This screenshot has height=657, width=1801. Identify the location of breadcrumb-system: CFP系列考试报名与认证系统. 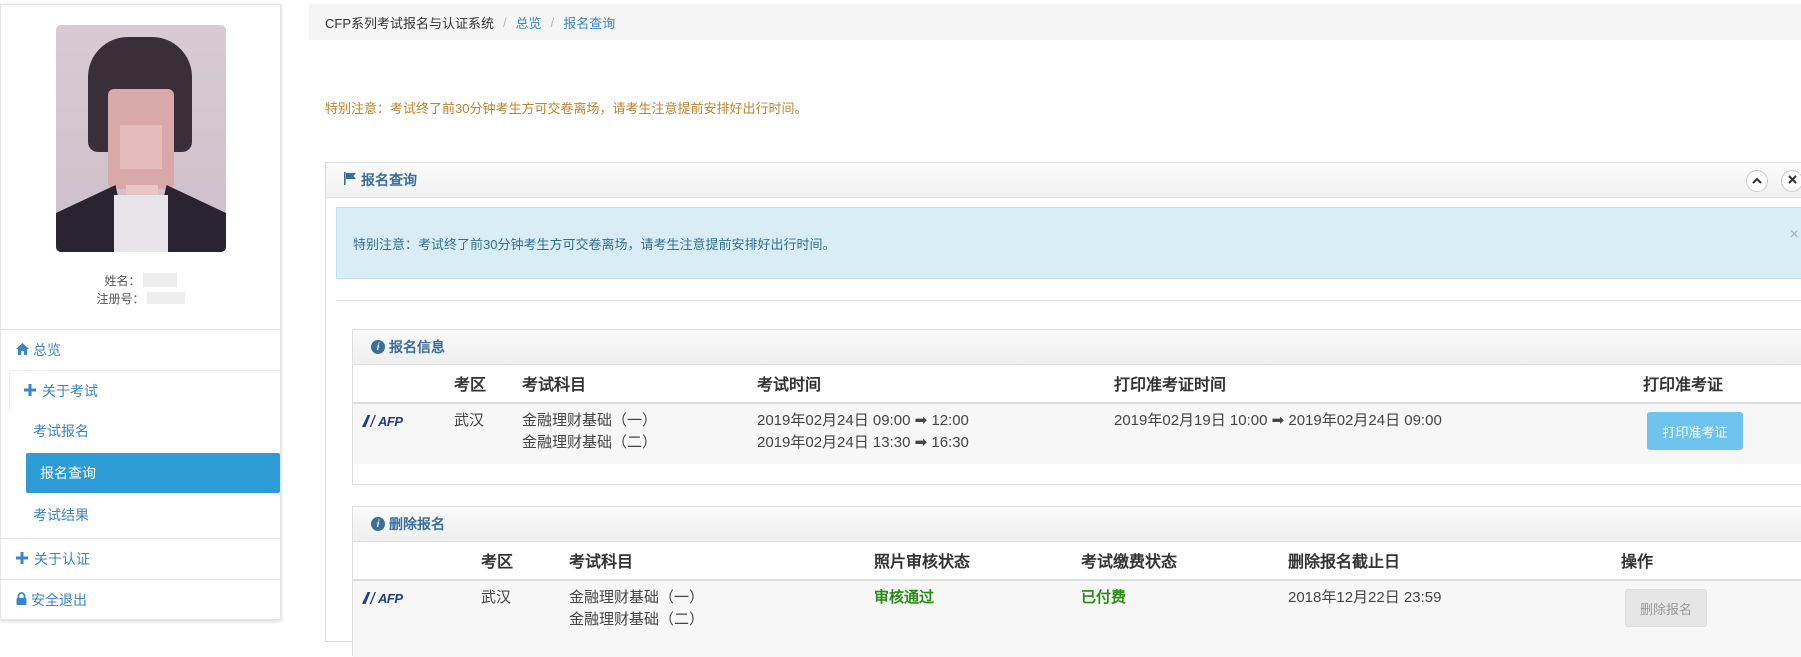
(409, 22).